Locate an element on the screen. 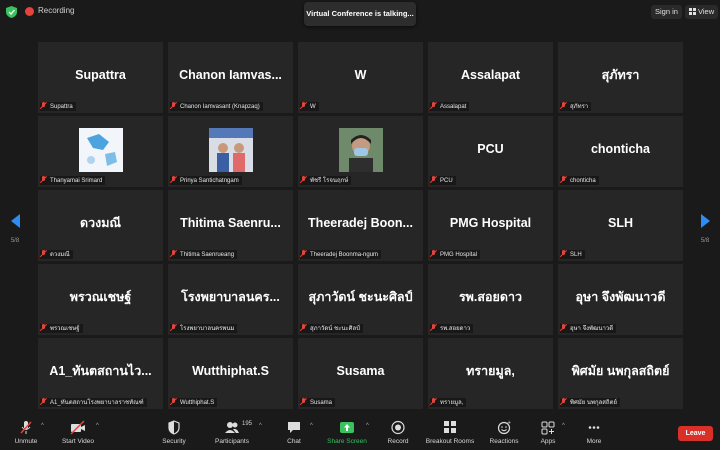 The height and width of the screenshot is (450, 720). participants-count: 195 is located at coordinates (247, 424).